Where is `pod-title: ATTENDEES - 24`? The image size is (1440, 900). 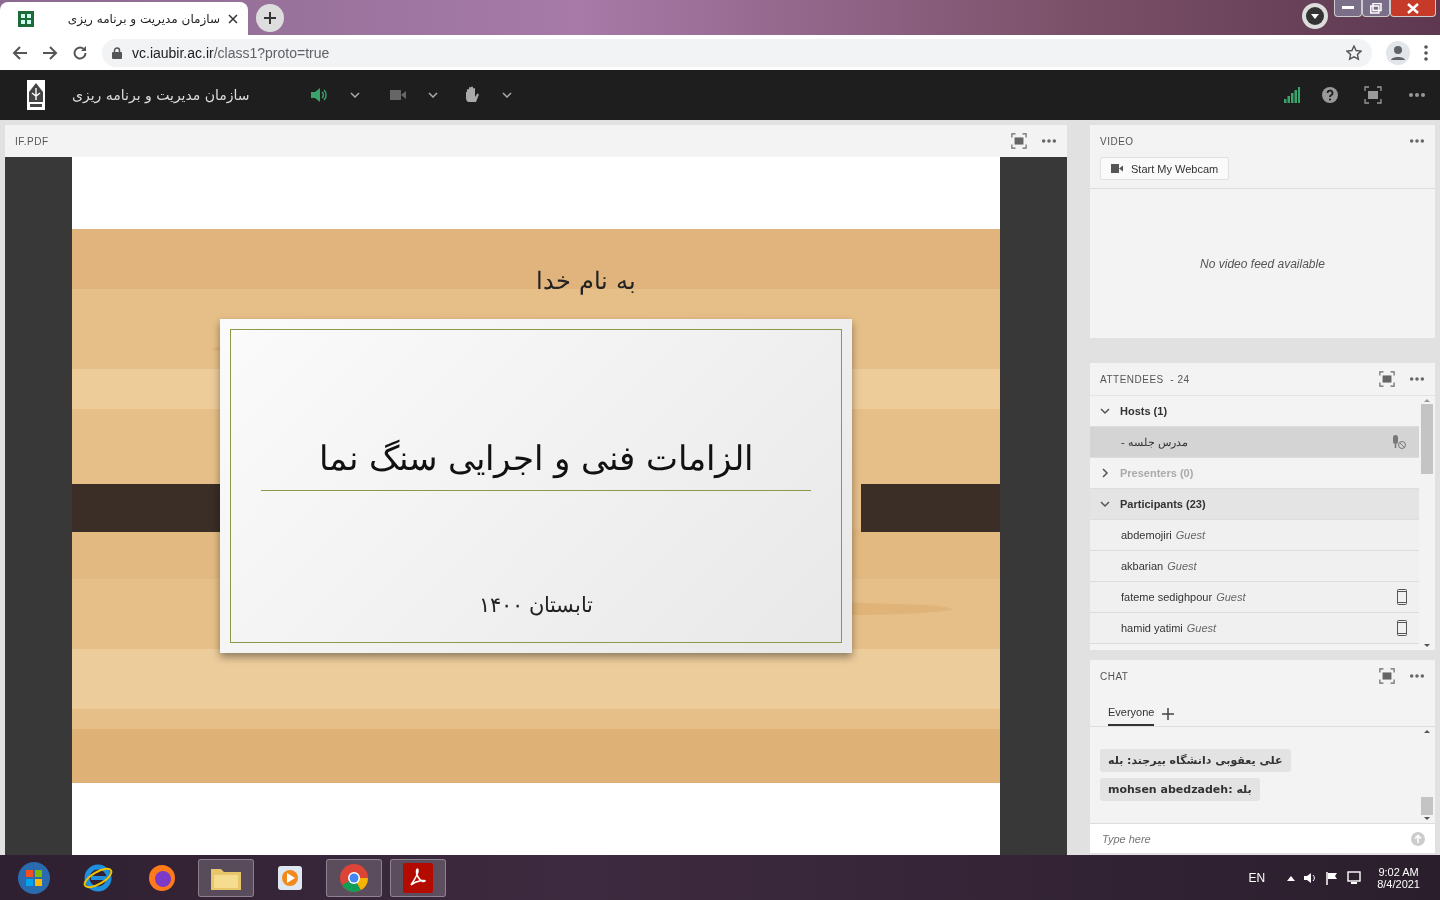 pod-title: ATTENDEES - 24 is located at coordinates (1145, 379).